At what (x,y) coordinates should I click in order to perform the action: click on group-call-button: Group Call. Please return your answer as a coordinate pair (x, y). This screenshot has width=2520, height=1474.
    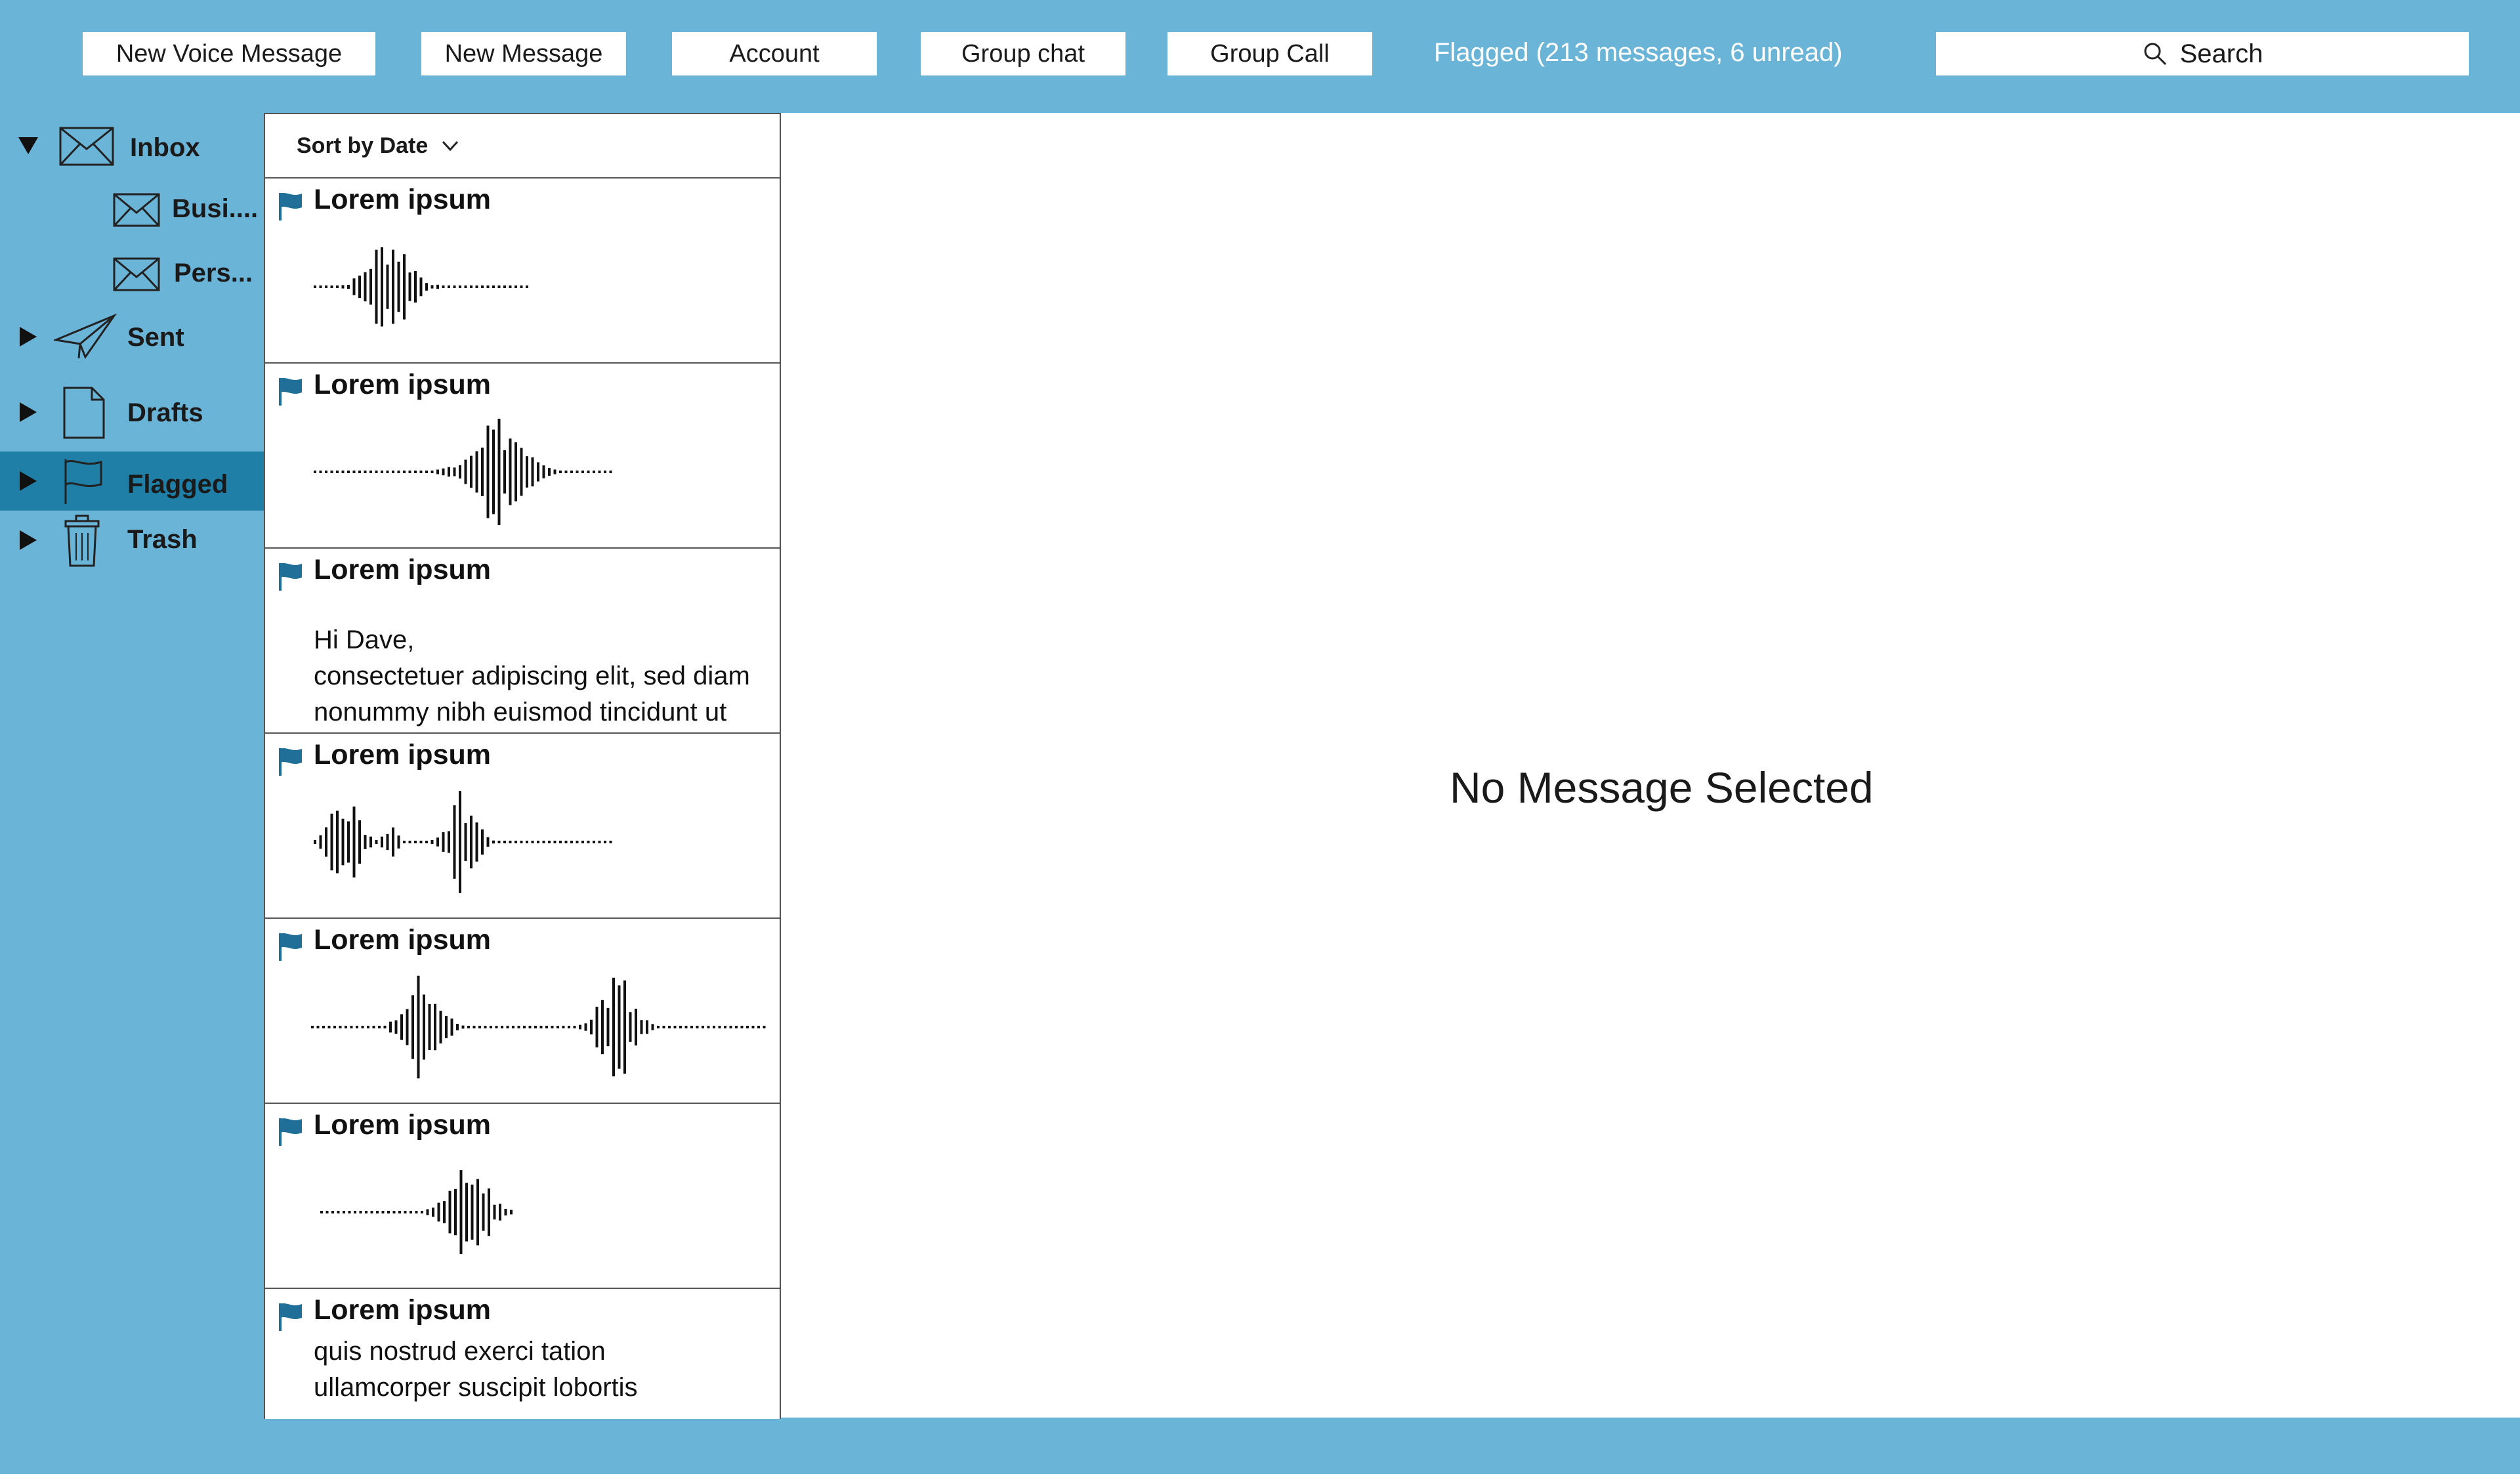
    Looking at the image, I should click on (1269, 53).